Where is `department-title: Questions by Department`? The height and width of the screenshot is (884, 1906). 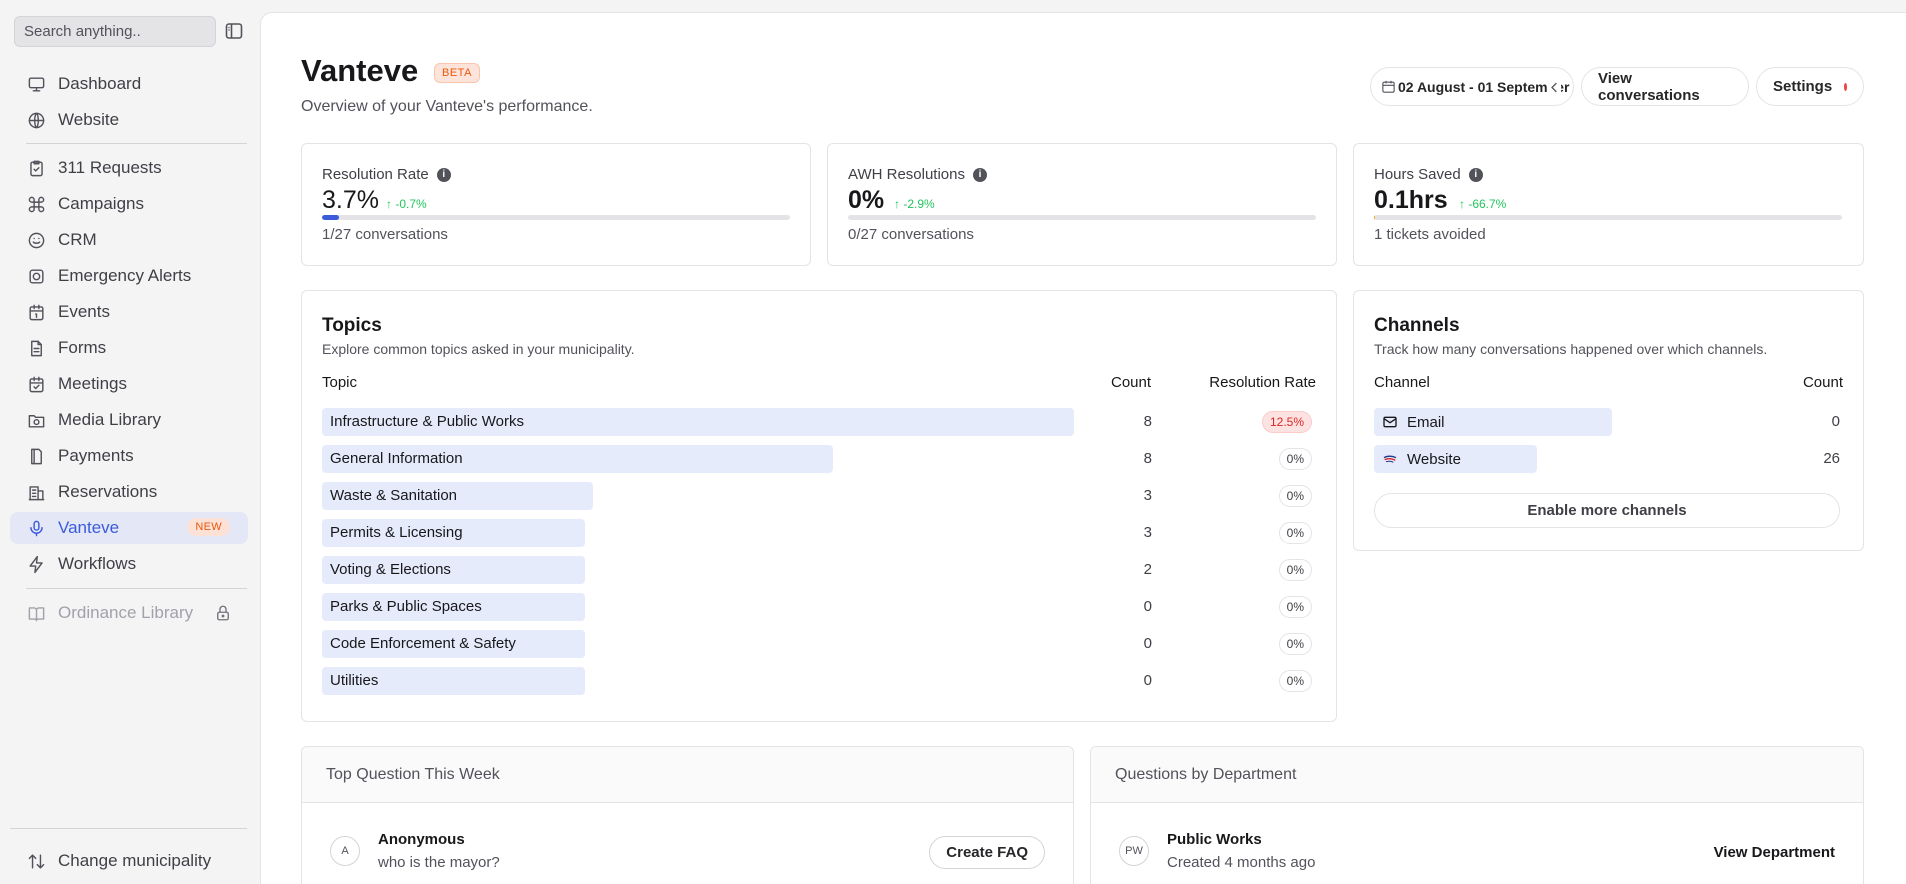
department-title: Questions by Department is located at coordinates (1206, 774).